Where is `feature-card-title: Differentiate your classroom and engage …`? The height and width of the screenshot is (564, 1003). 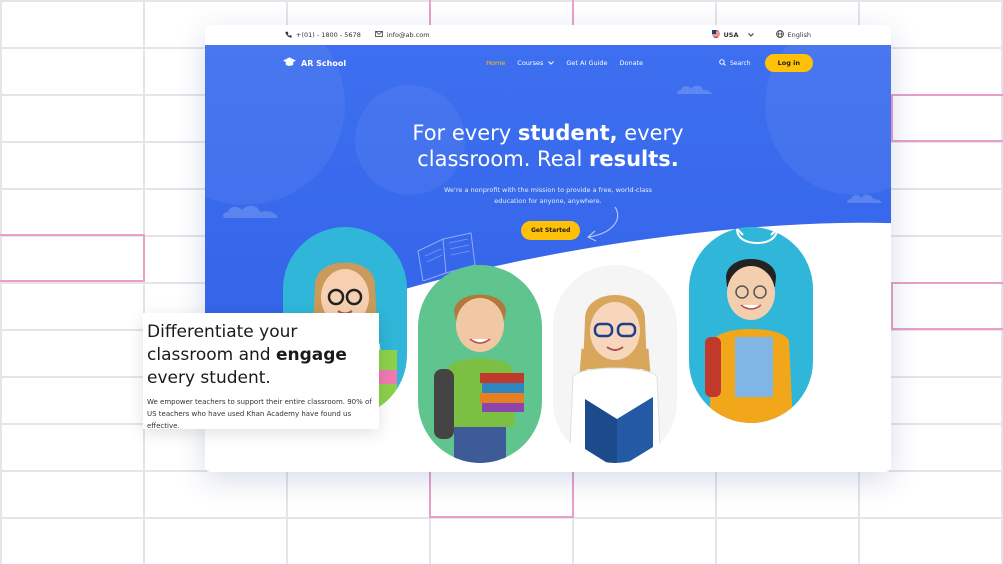 feature-card-title: Differentiate your classroom and engage … is located at coordinates (261, 355).